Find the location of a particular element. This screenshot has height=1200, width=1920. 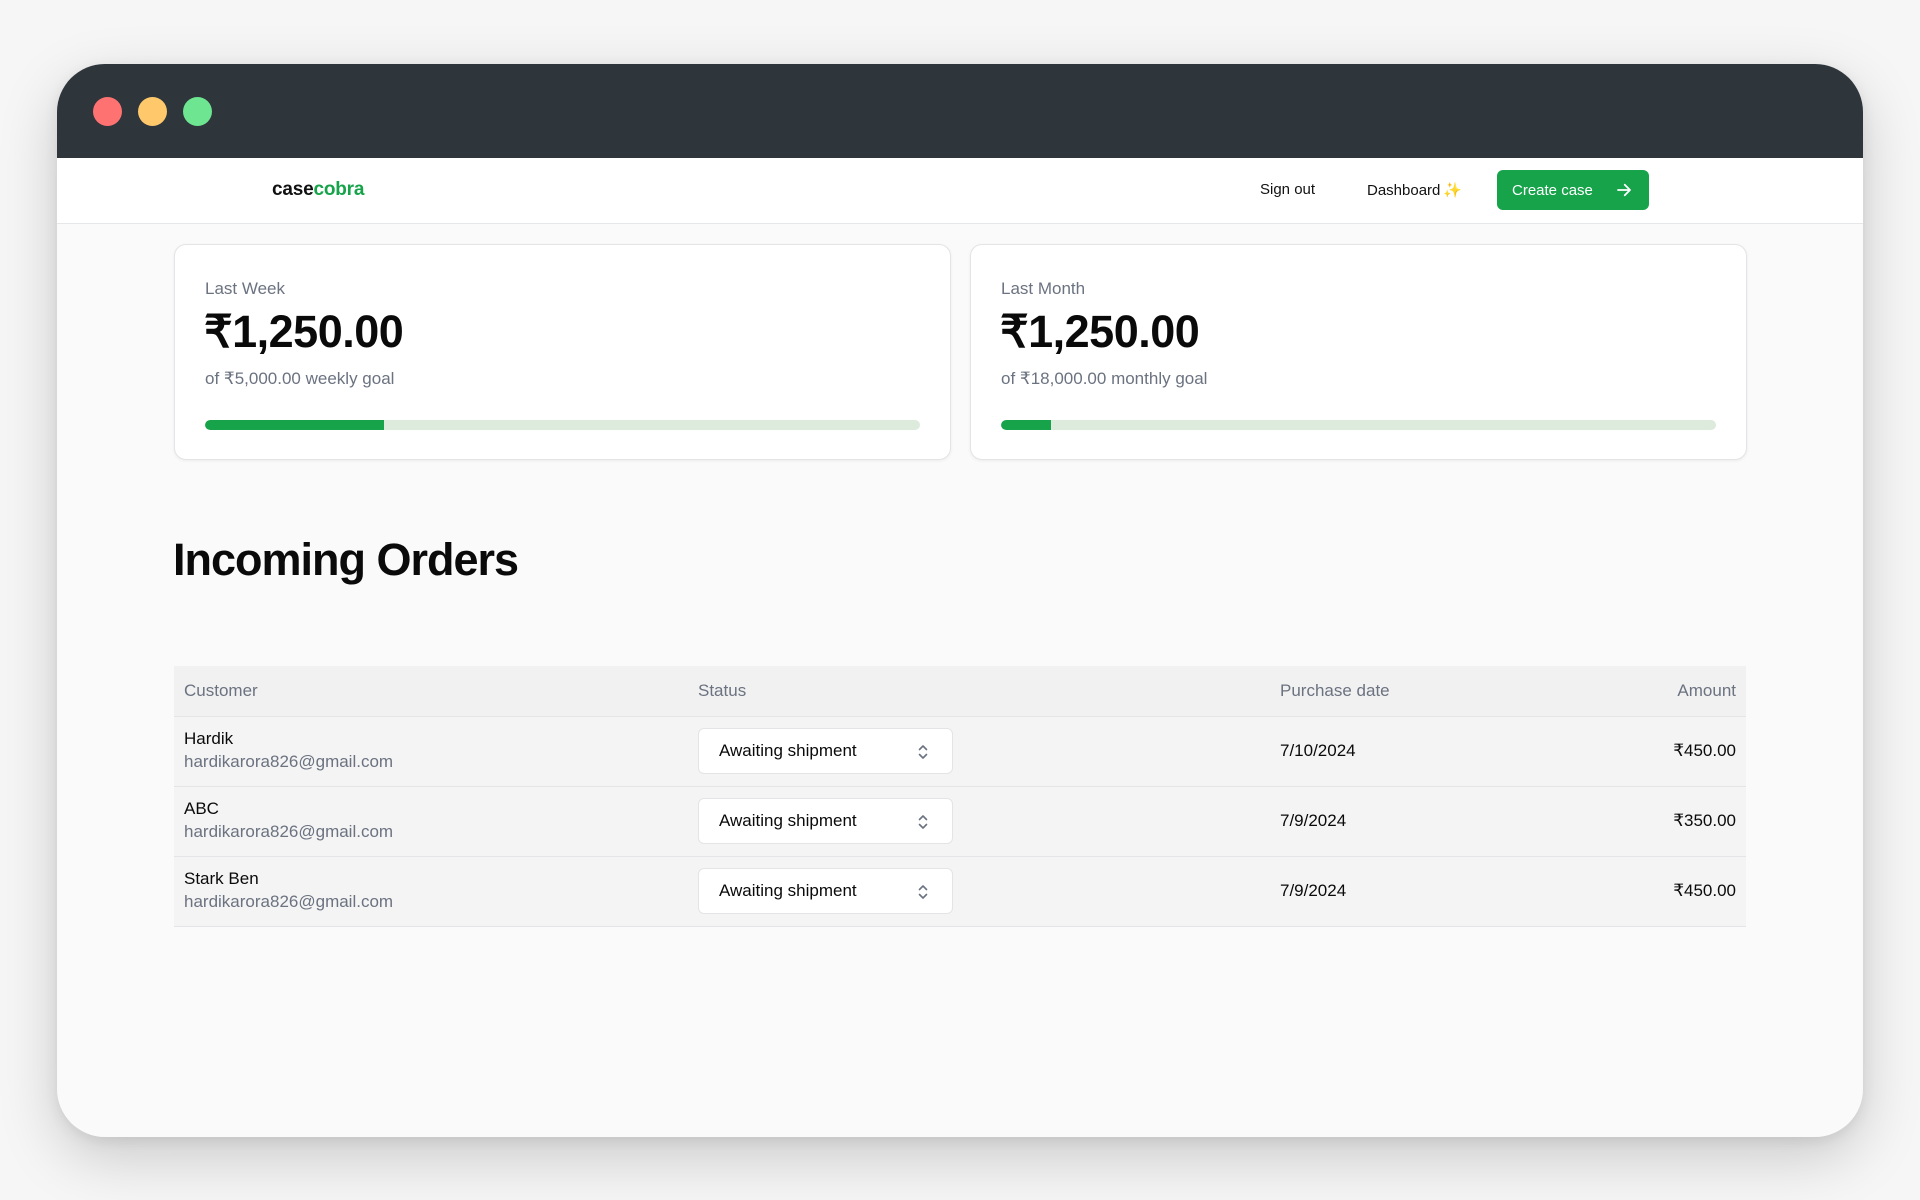

monthly-goal-text: of ₹18,000.00 monthly goal is located at coordinates (1104, 378).